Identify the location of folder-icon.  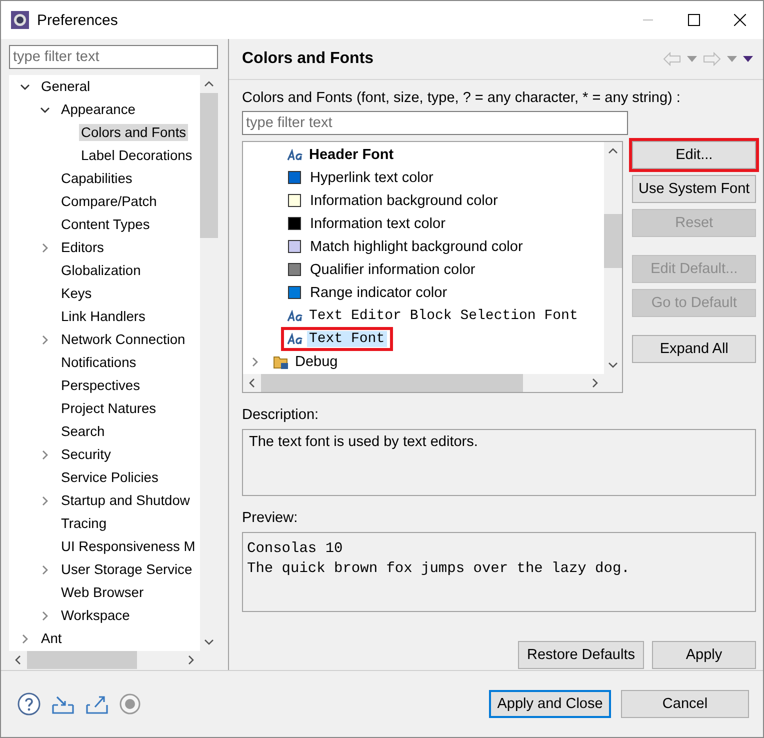
(281, 362).